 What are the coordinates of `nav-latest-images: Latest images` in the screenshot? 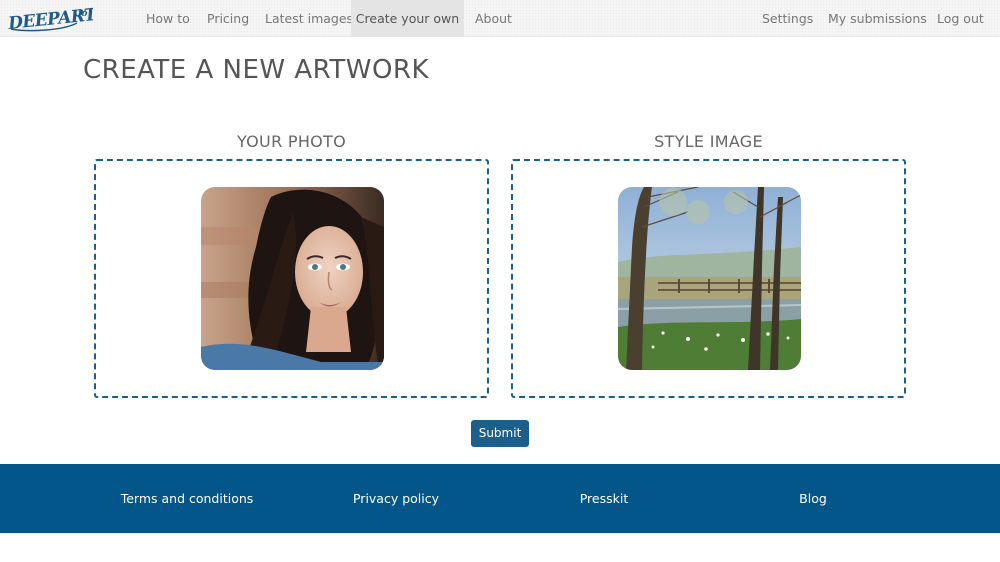 It's located at (309, 18).